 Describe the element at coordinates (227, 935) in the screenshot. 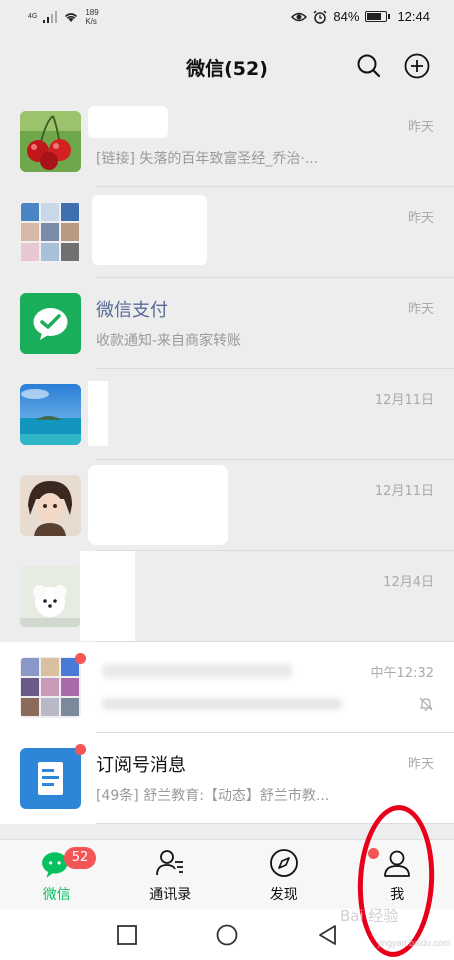

I see `home-icon` at that location.